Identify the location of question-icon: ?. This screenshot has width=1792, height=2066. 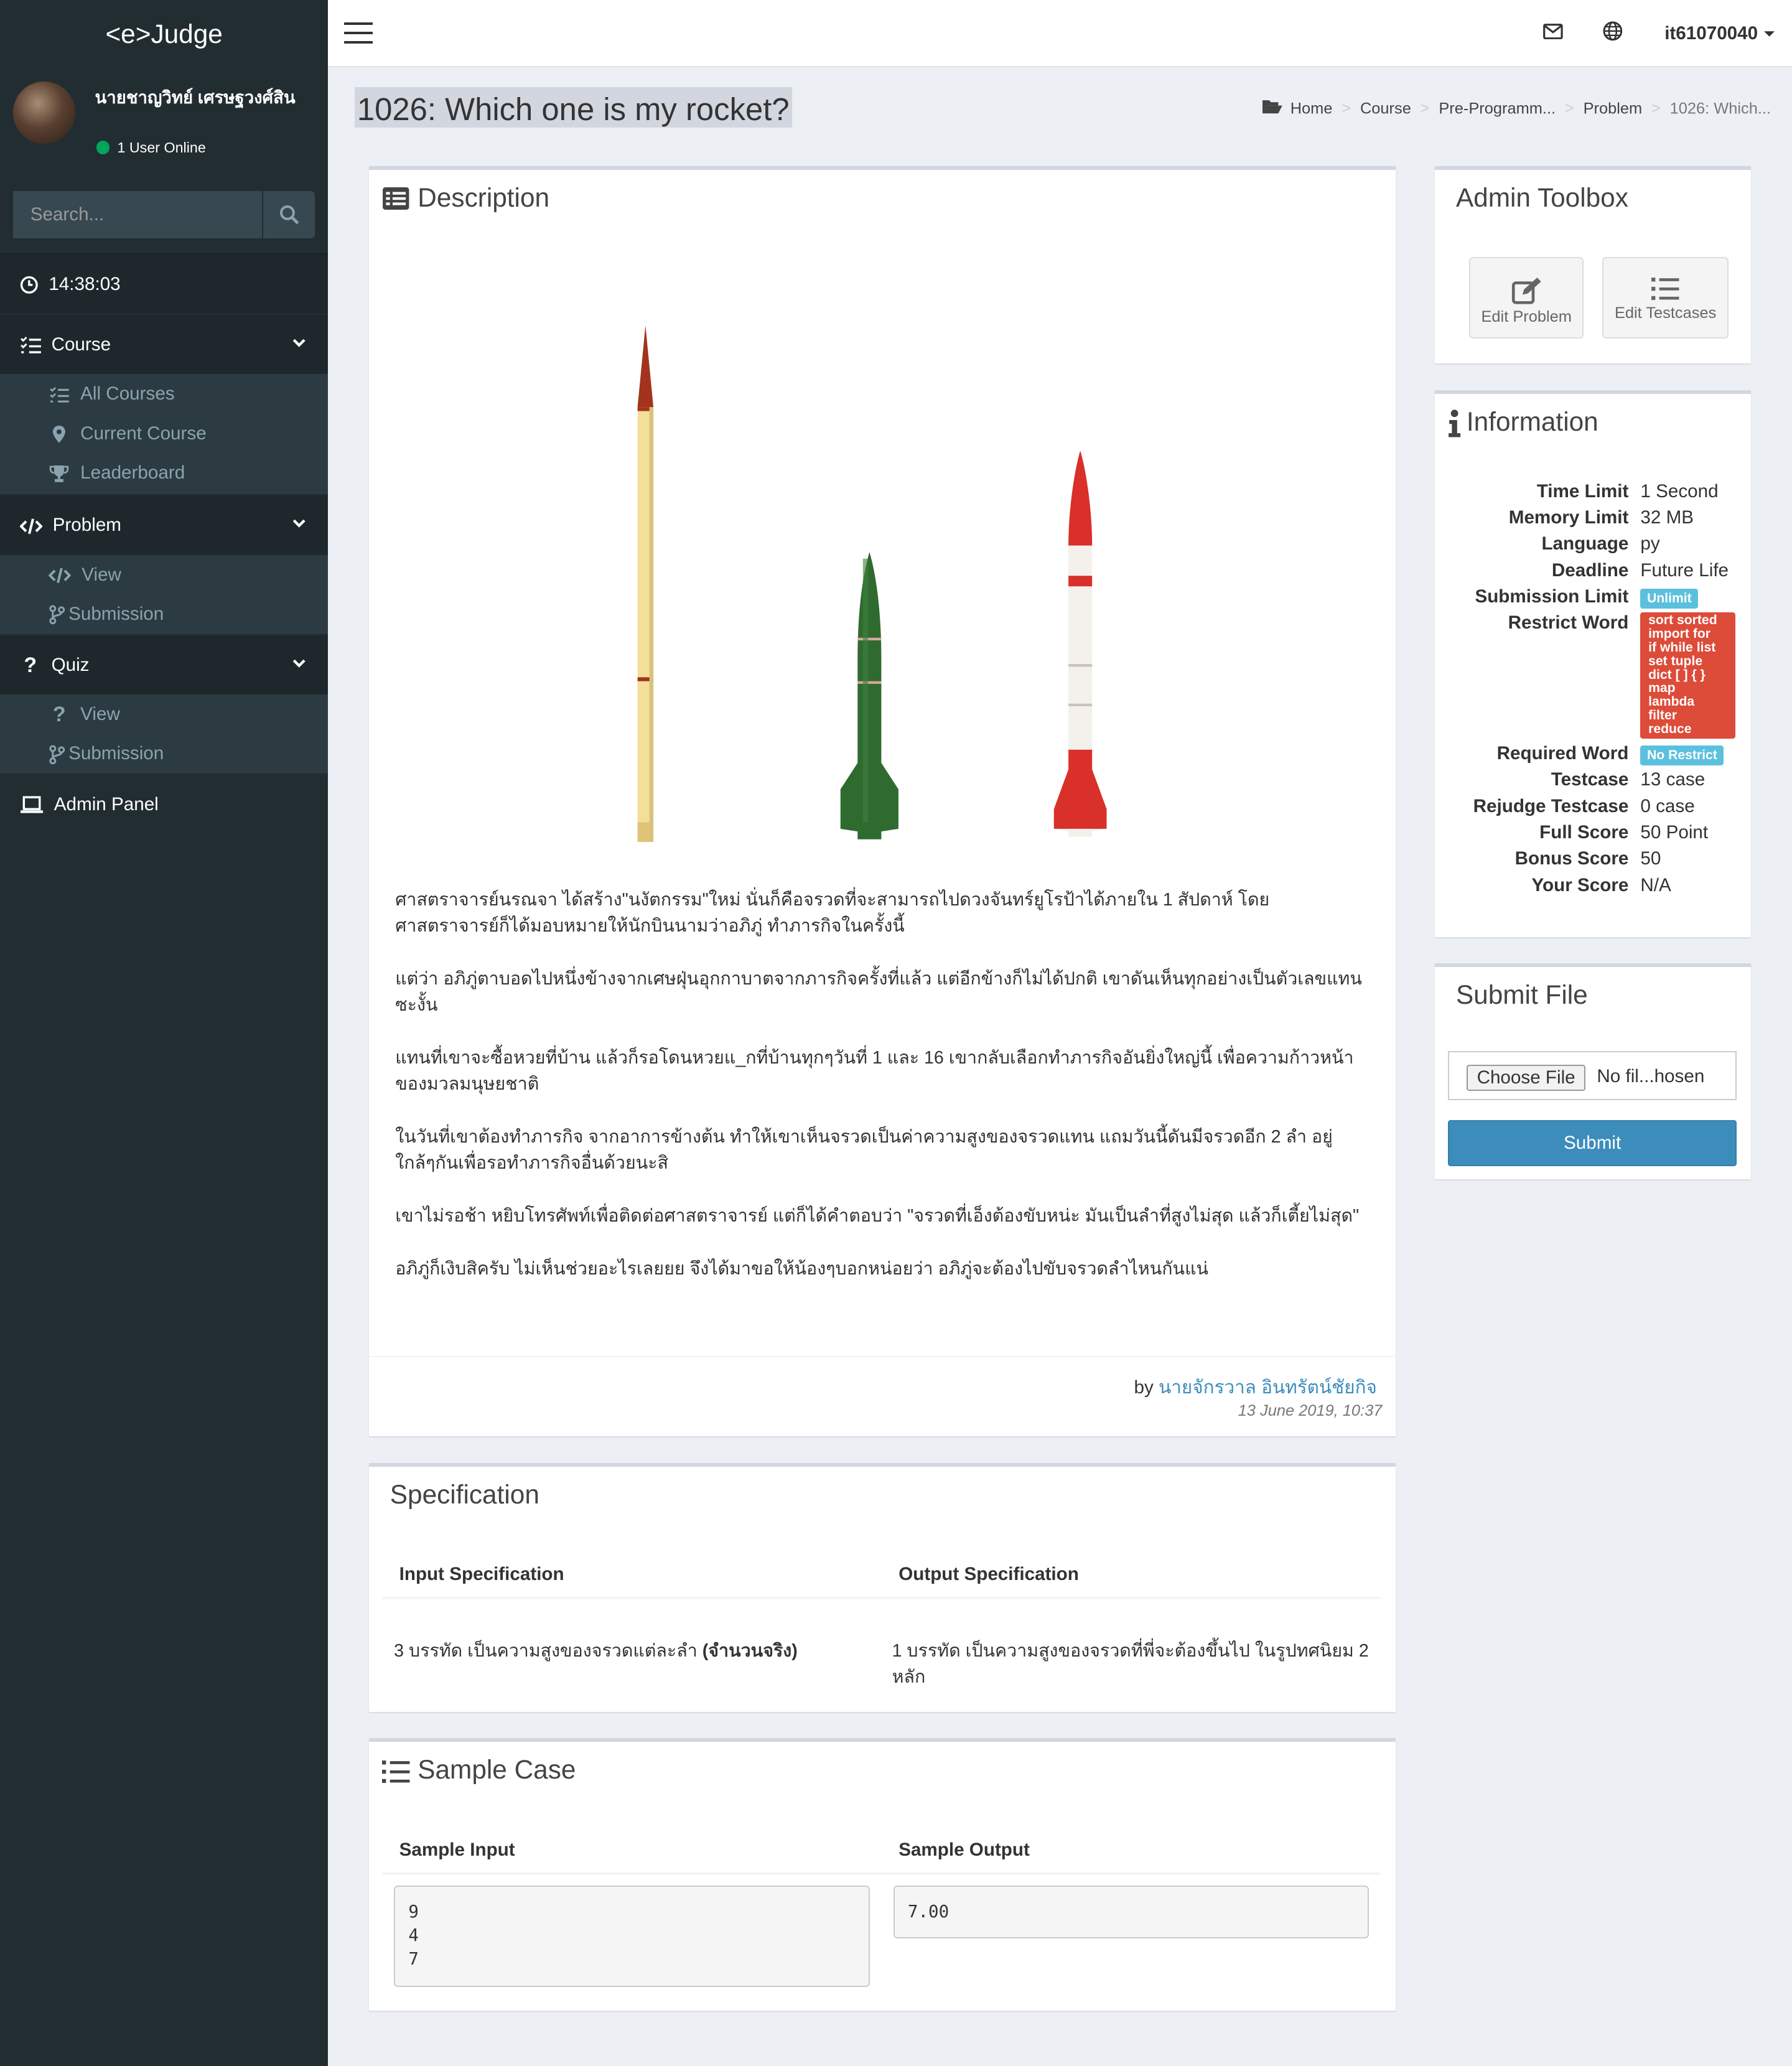
(59, 715).